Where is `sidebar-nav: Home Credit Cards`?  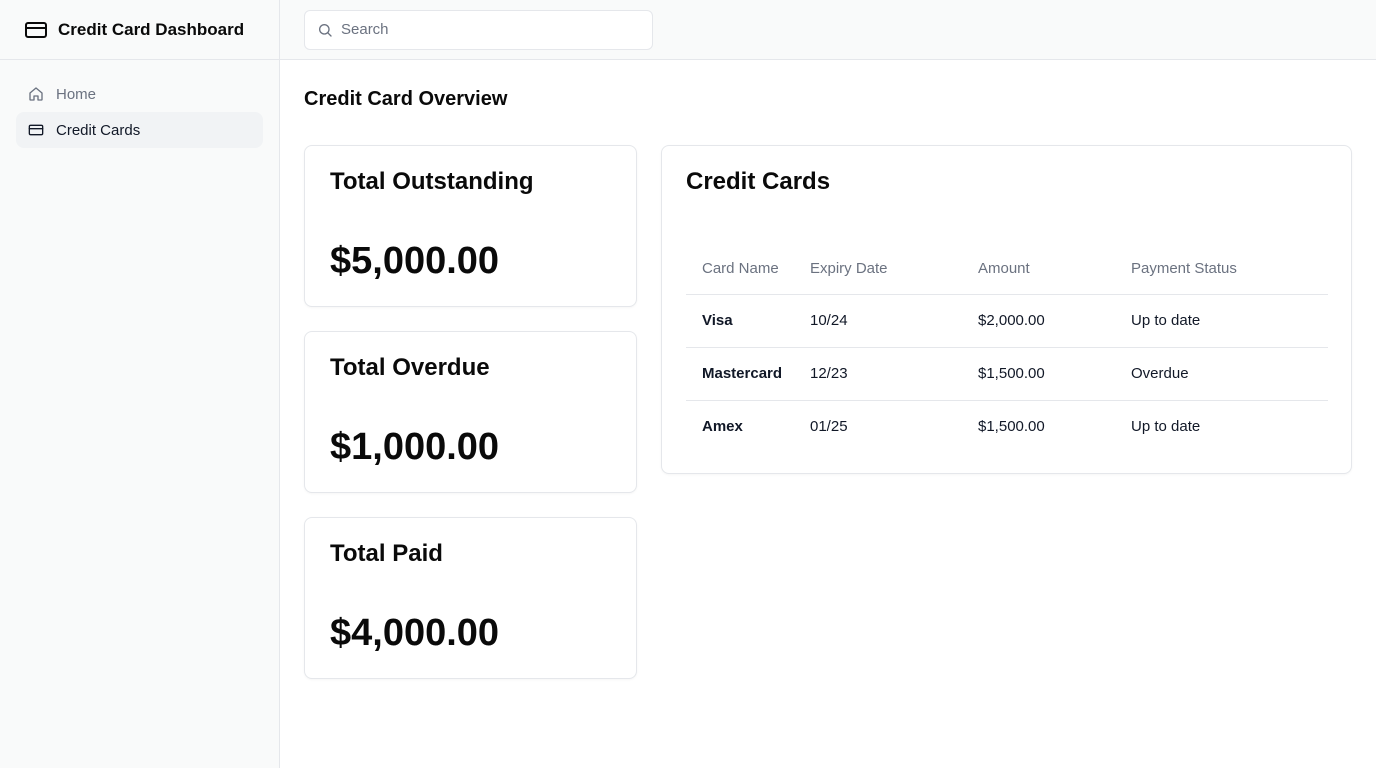
sidebar-nav: Home Credit Cards is located at coordinates (139, 112).